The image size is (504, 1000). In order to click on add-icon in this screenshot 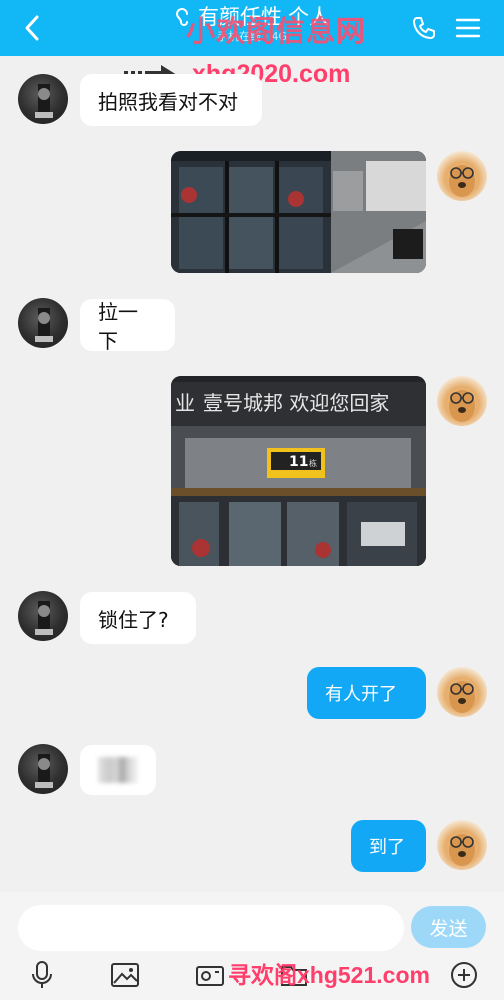, I will do `click(464, 975)`.